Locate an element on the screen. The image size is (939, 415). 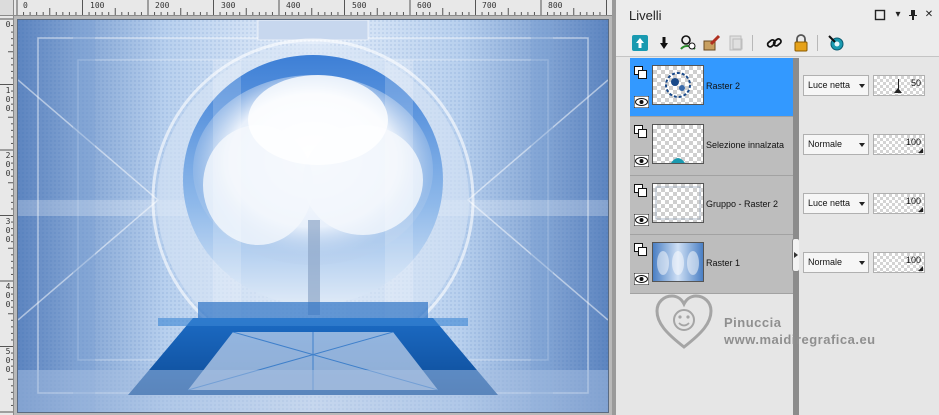
opacity-slider: 50 is located at coordinates (899, 85).